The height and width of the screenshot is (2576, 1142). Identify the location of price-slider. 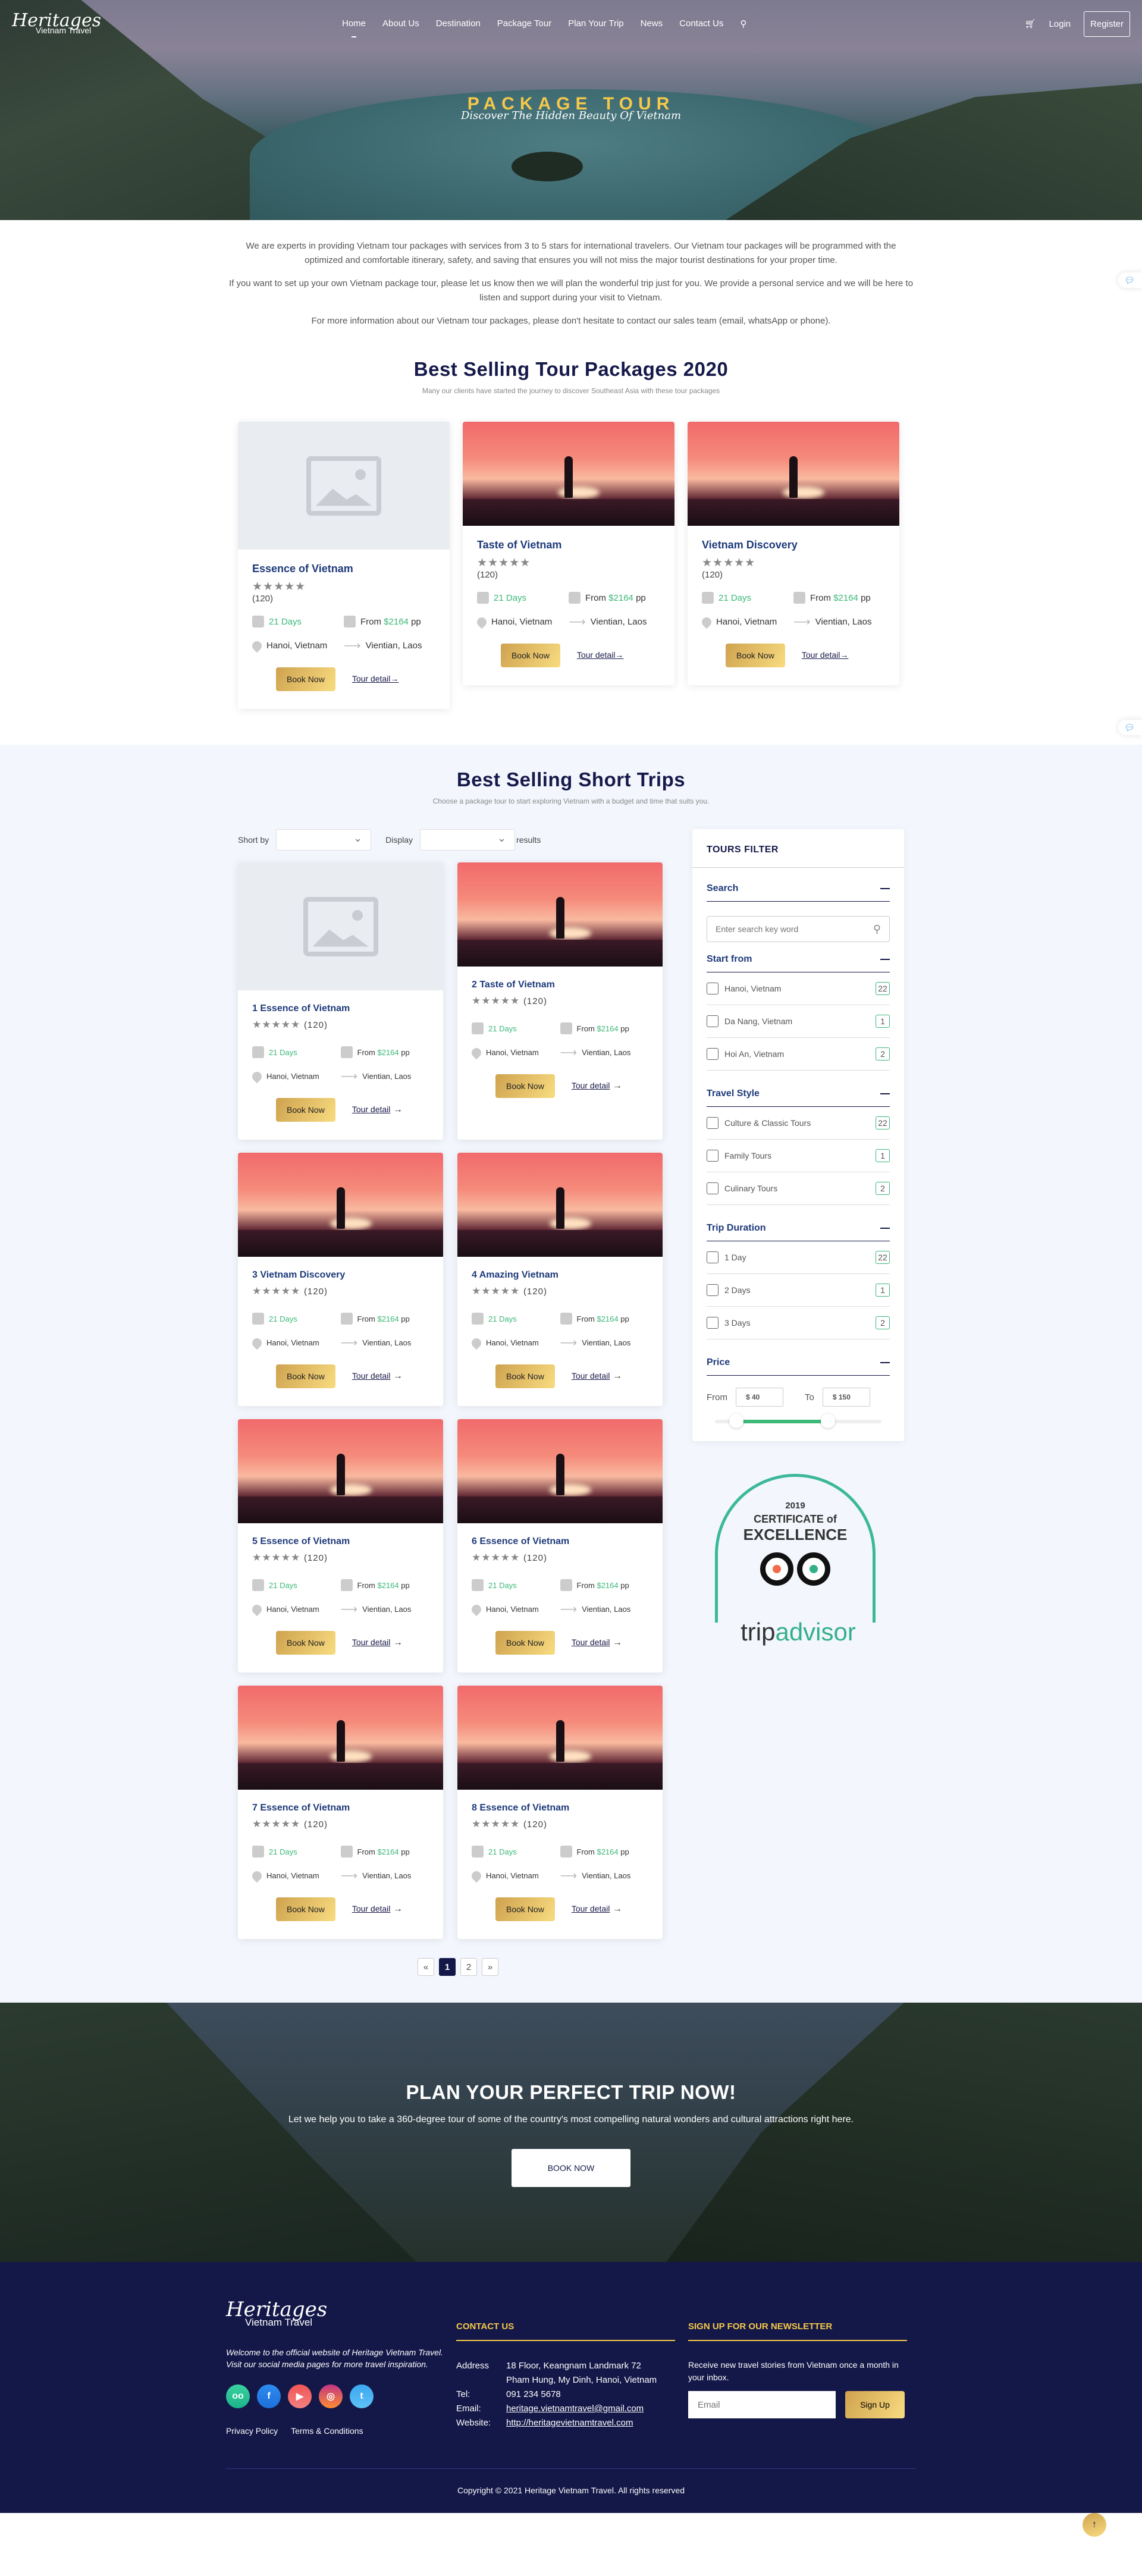
(798, 1421).